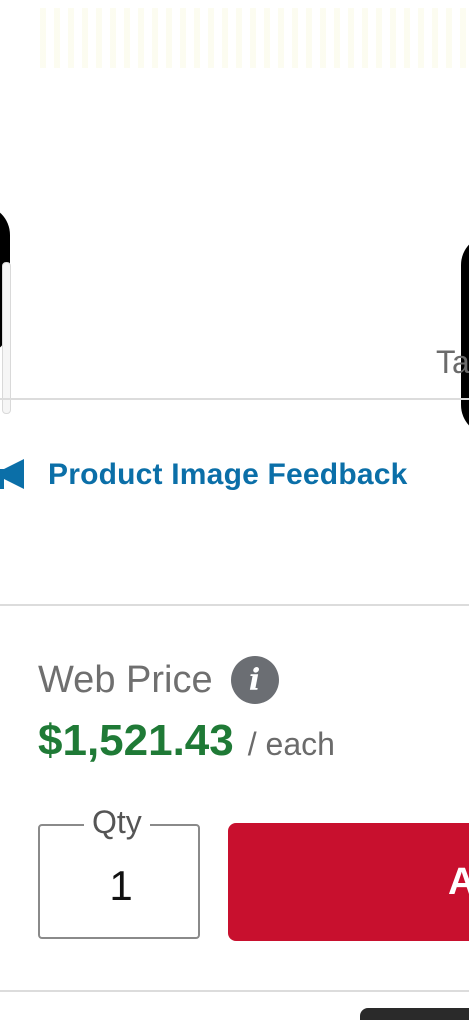 The image size is (469, 1020). What do you see at coordinates (12, 474) in the screenshot?
I see `megaphone-icon` at bounding box center [12, 474].